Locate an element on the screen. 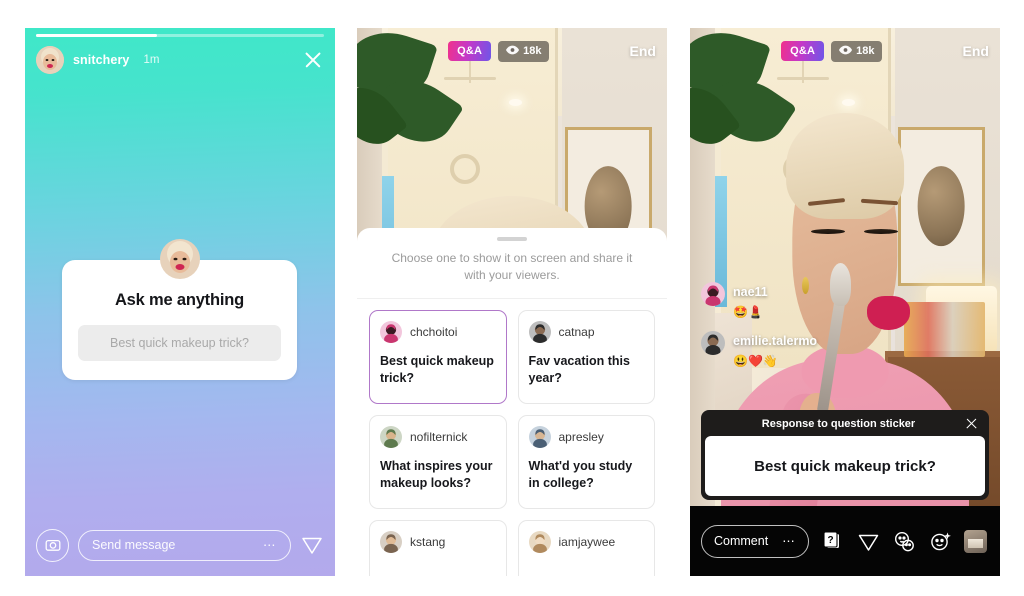 The image size is (1024, 596). response-question-text: Best quick makeup trick? is located at coordinates (845, 466).